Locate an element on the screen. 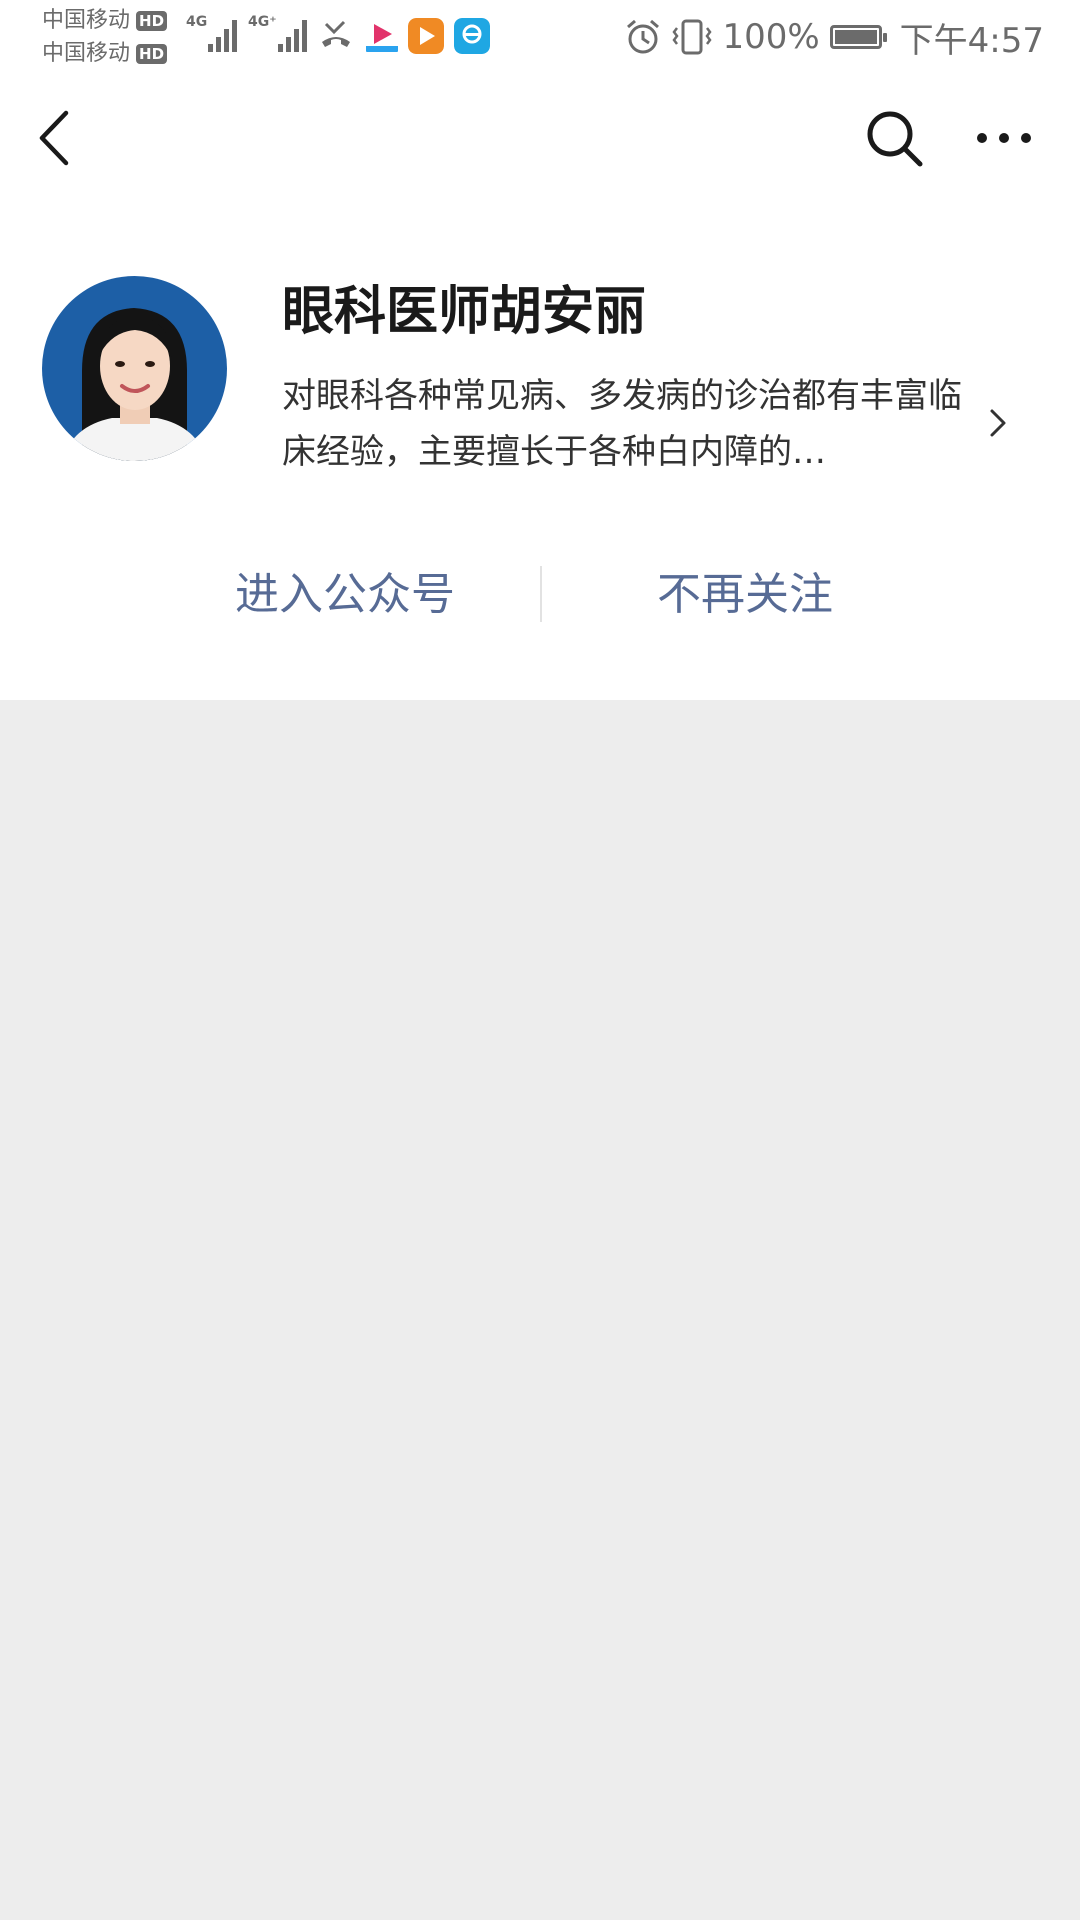 The image size is (1080, 1920). clock: 下午4:57 is located at coordinates (971, 40).